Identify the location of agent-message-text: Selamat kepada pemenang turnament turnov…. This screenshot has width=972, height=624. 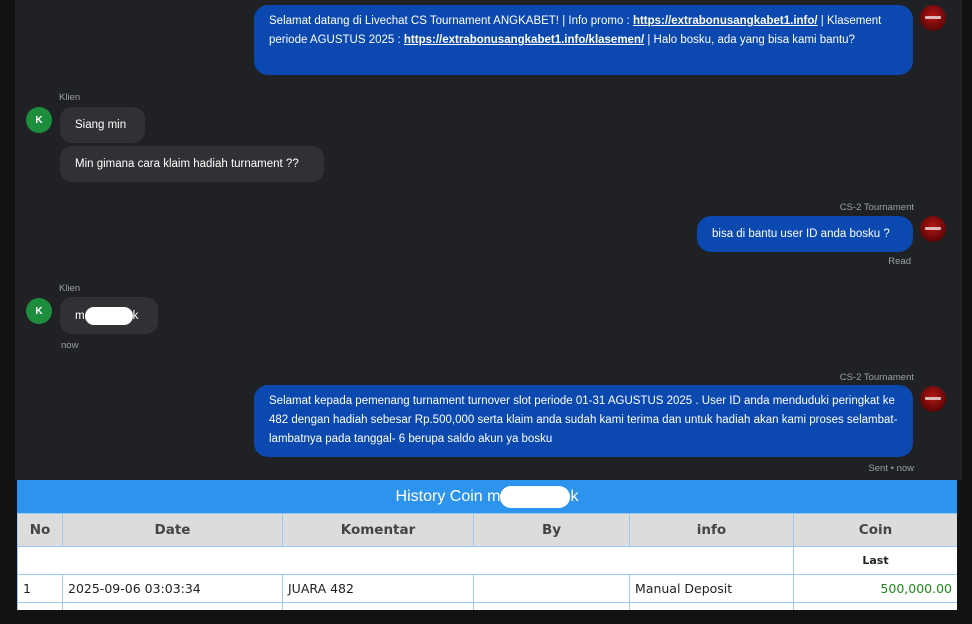
(583, 420).